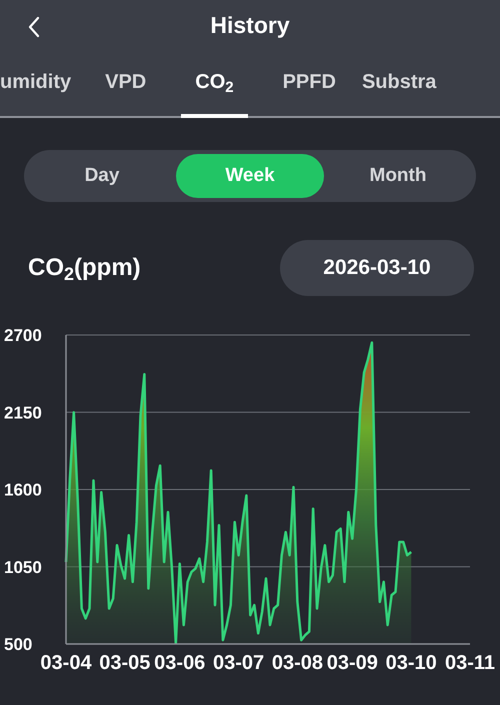  Describe the element at coordinates (470, 663) in the screenshot. I see `x-axis-label: 03-11` at that location.